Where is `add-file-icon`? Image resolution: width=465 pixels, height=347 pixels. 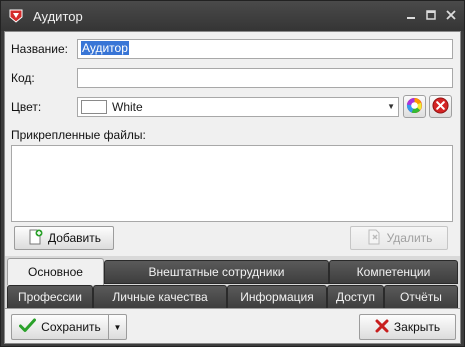
add-file-icon is located at coordinates (35, 238).